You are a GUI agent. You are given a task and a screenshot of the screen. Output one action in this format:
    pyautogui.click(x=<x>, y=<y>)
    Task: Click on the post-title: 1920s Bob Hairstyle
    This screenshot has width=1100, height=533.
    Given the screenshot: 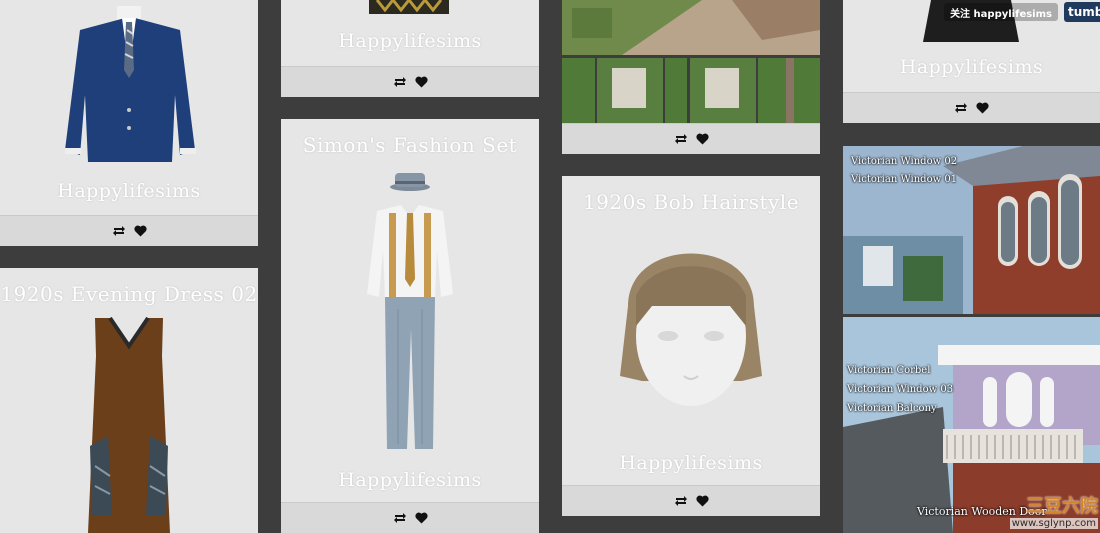 What is the action you would take?
    pyautogui.click(x=691, y=202)
    